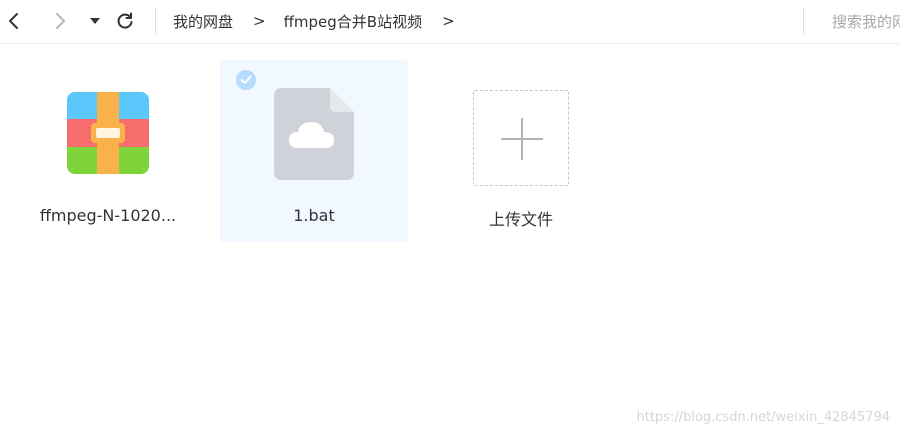 Image resolution: width=900 pixels, height=440 pixels. I want to click on toolbar-divider, so click(155, 21).